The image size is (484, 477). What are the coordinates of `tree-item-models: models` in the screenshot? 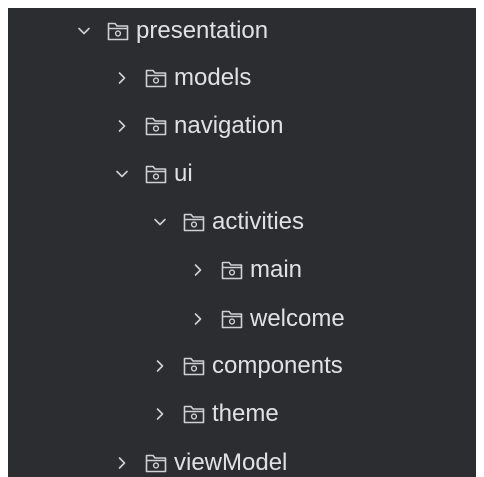 It's located at (242, 78).